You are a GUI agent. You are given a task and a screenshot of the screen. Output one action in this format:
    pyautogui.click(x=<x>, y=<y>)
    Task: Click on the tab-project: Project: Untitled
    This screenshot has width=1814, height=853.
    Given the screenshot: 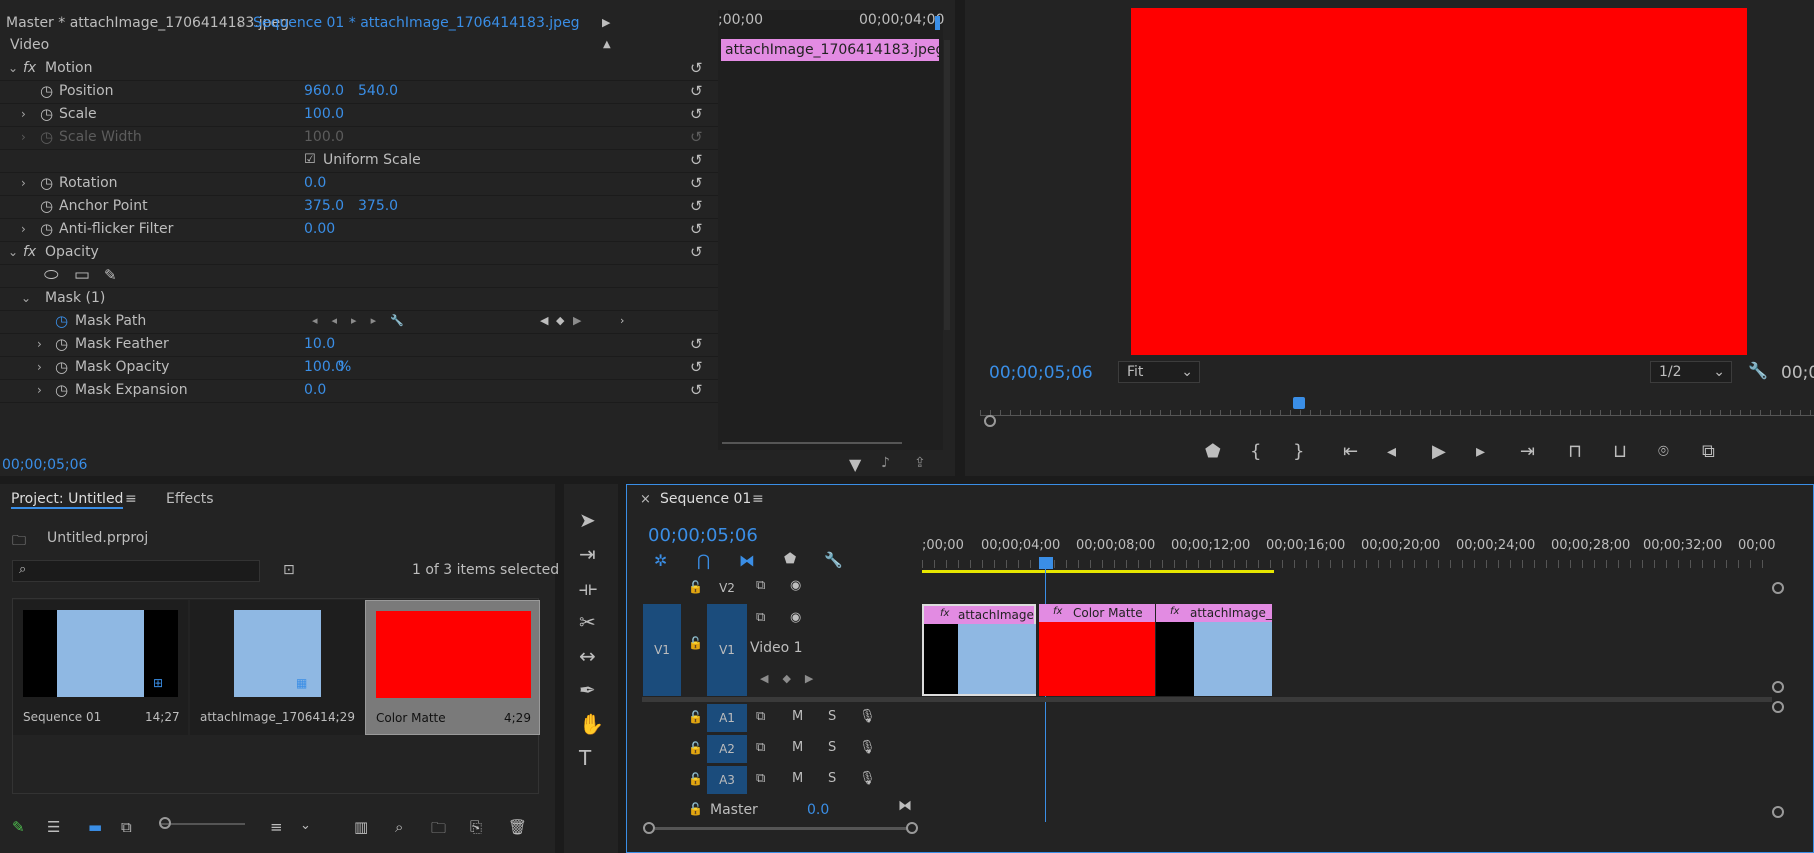 What is the action you would take?
    pyautogui.click(x=67, y=500)
    